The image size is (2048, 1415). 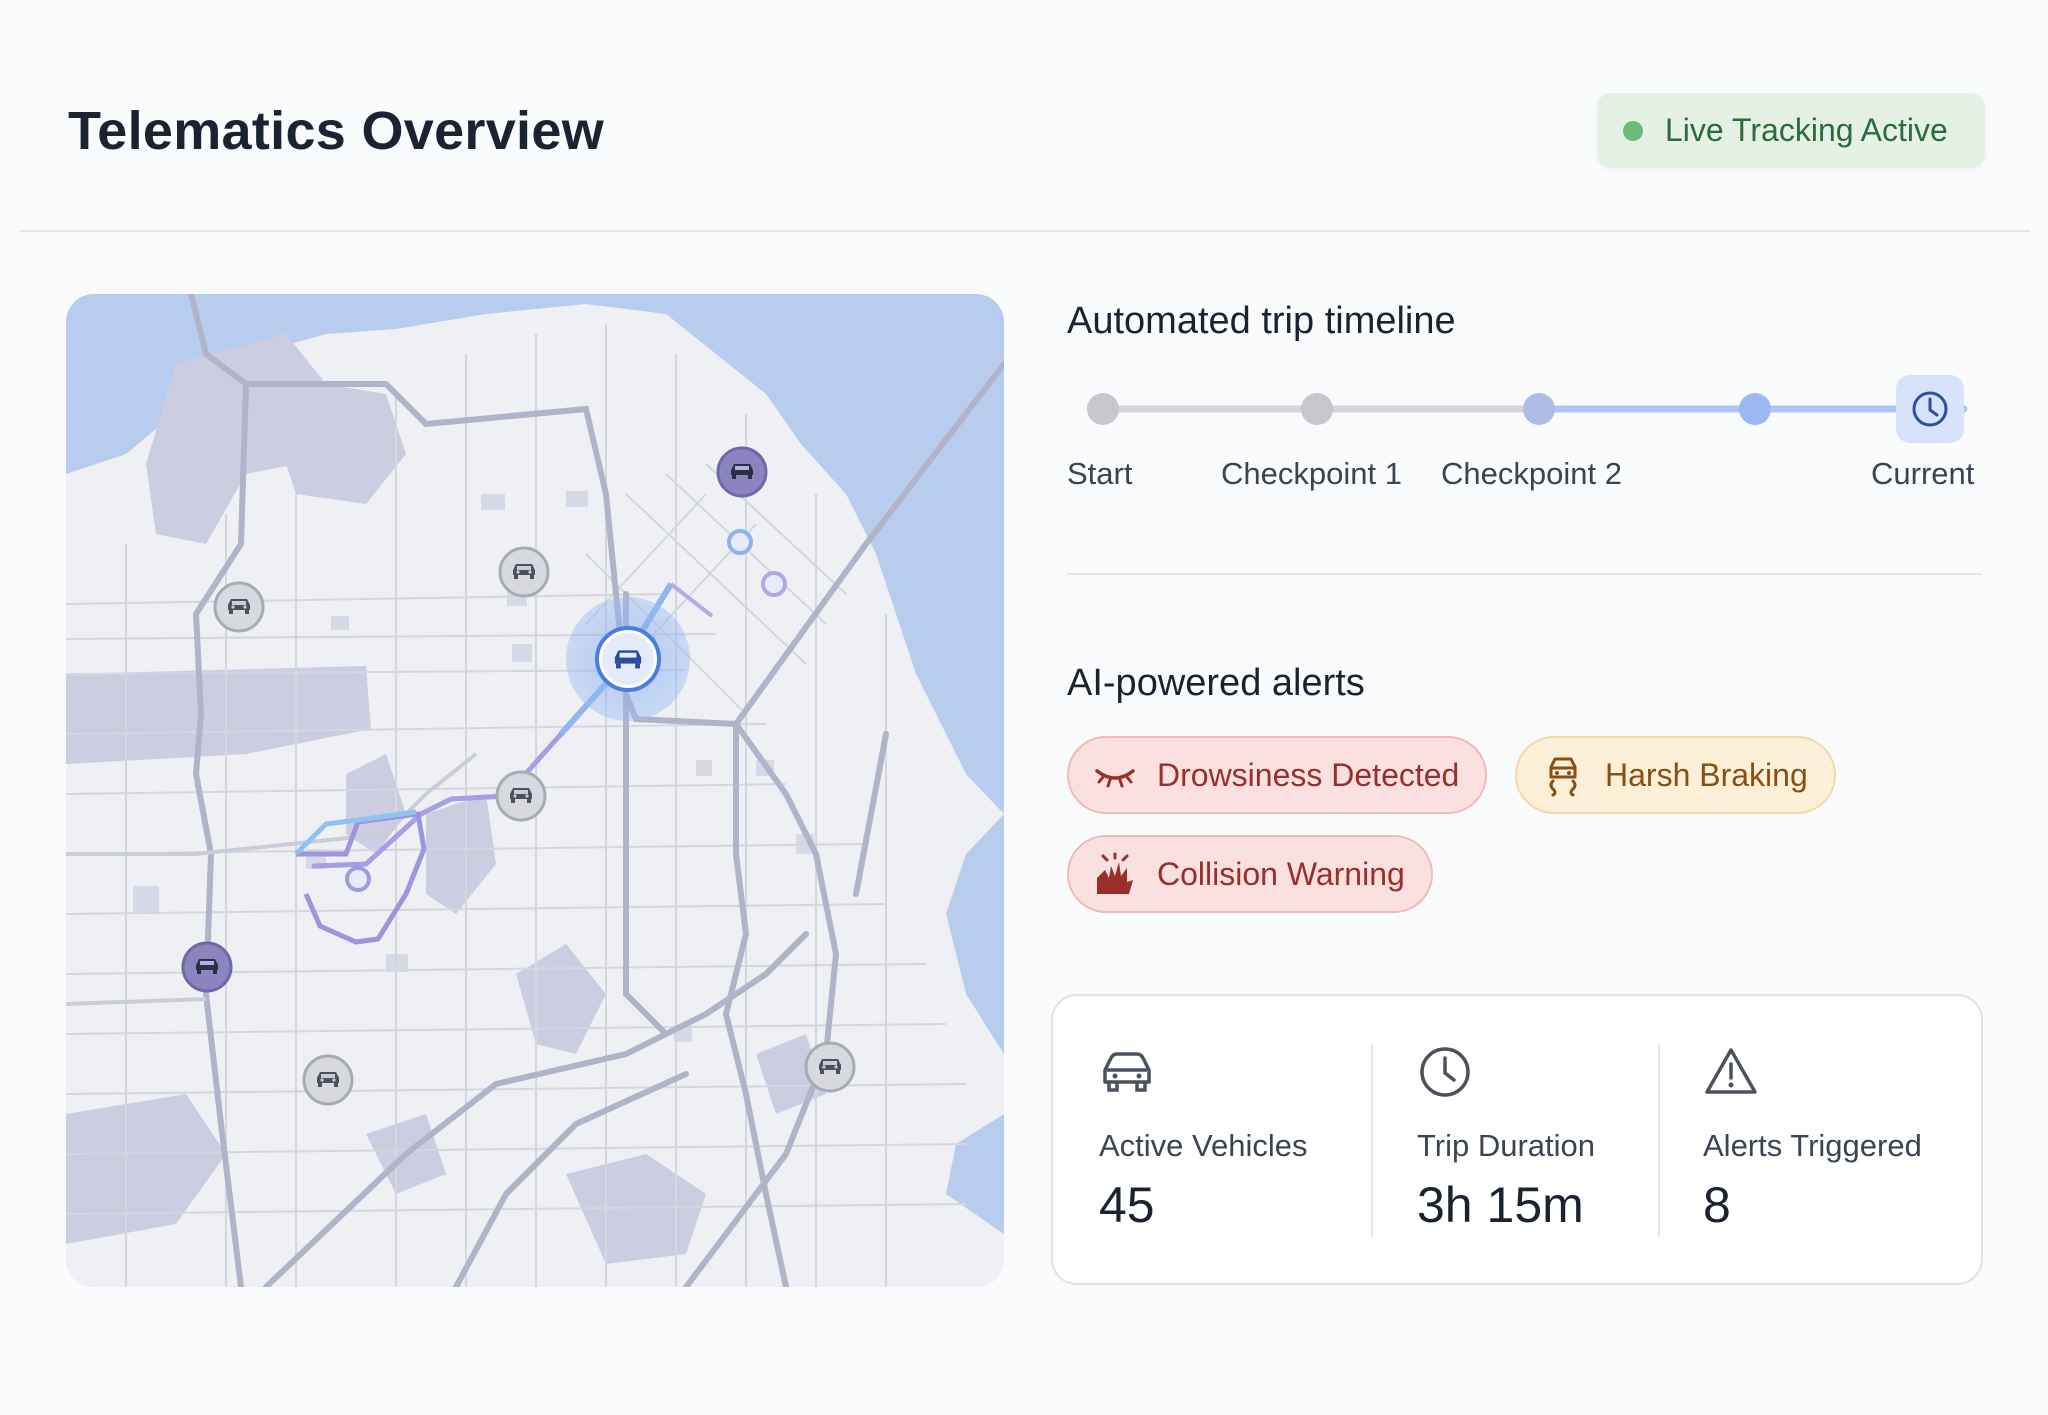 What do you see at coordinates (1281, 873) in the screenshot?
I see `alert-label: Collision Warning` at bounding box center [1281, 873].